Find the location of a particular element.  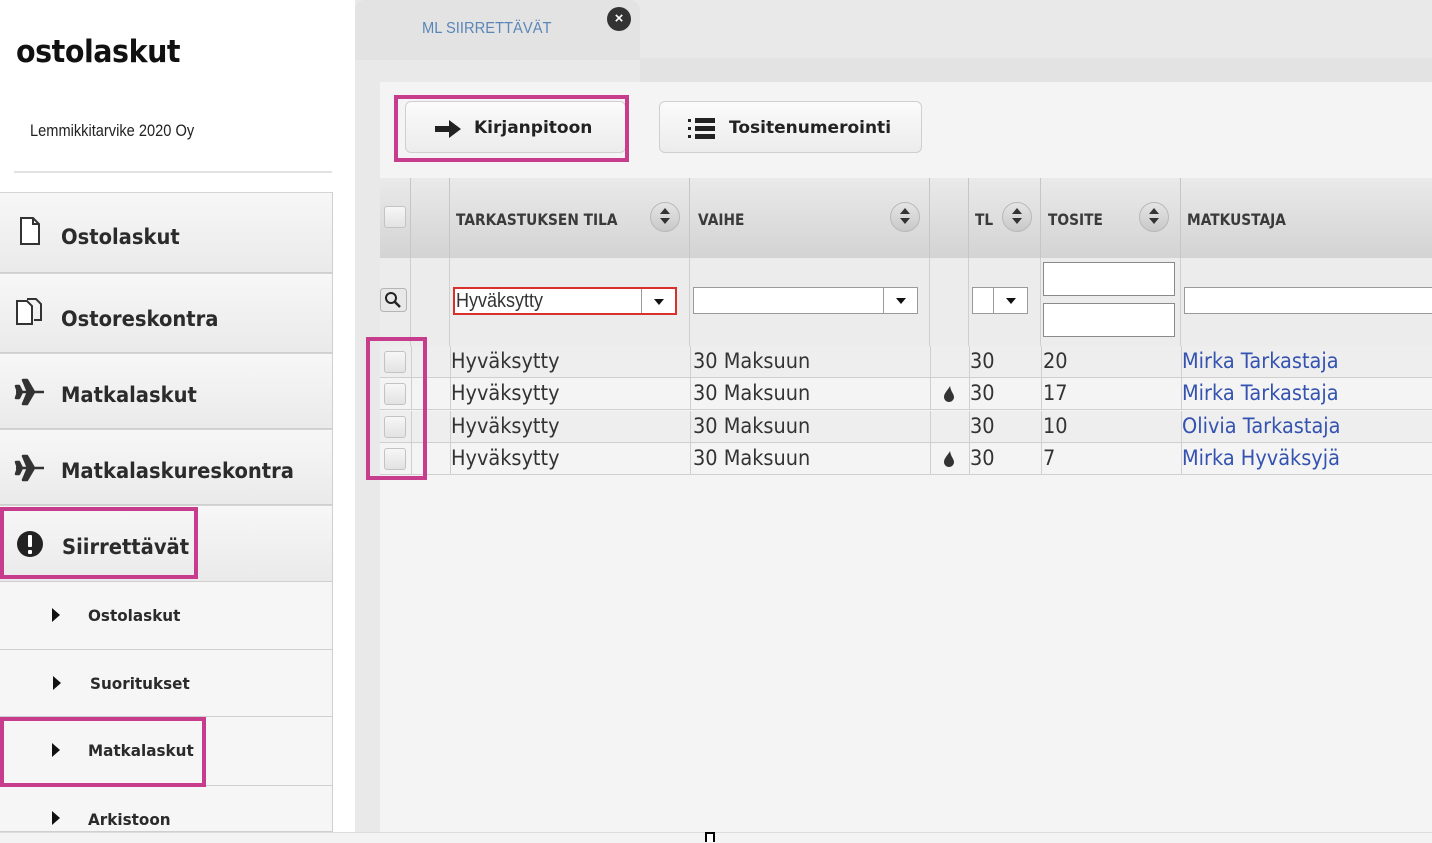

column-label: VAIHE is located at coordinates (721, 219).